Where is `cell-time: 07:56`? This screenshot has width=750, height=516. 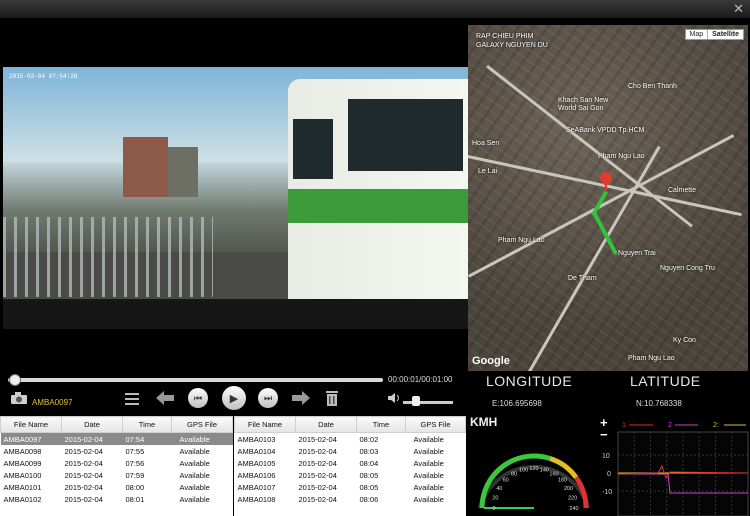 cell-time: 07:56 is located at coordinates (135, 463).